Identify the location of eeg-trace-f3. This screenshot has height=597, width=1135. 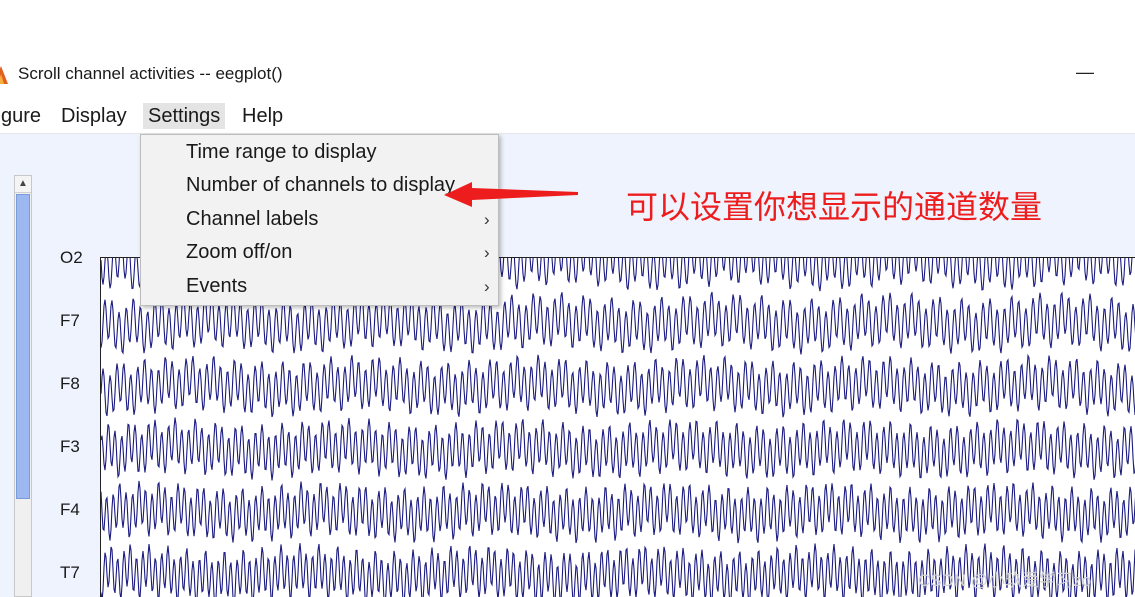
(618, 449).